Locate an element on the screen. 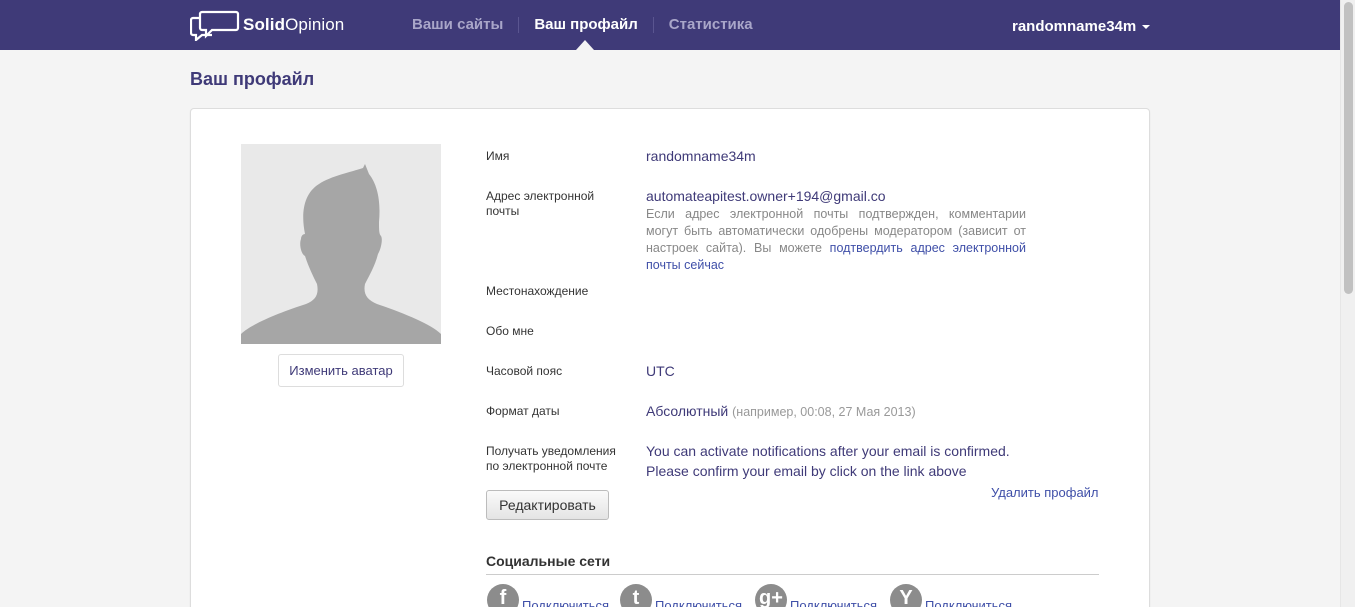 The width and height of the screenshot is (1355, 607). location-label: Местонахождение is located at coordinates (537, 291).